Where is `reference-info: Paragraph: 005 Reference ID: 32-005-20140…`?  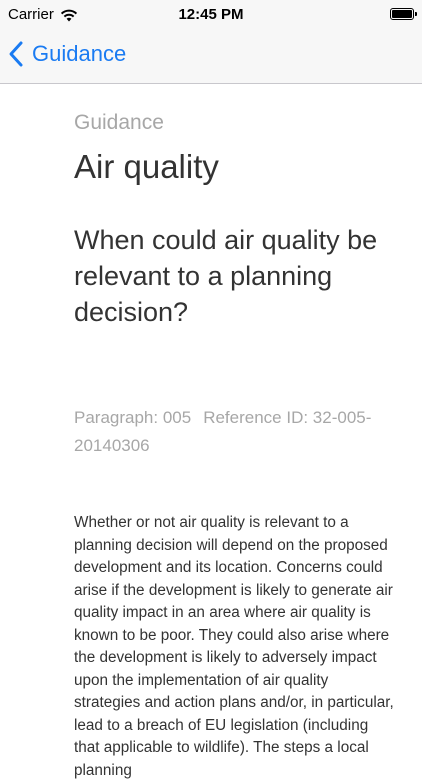
reference-info: Paragraph: 005 Reference ID: 32-005-20140… is located at coordinates (233, 432).